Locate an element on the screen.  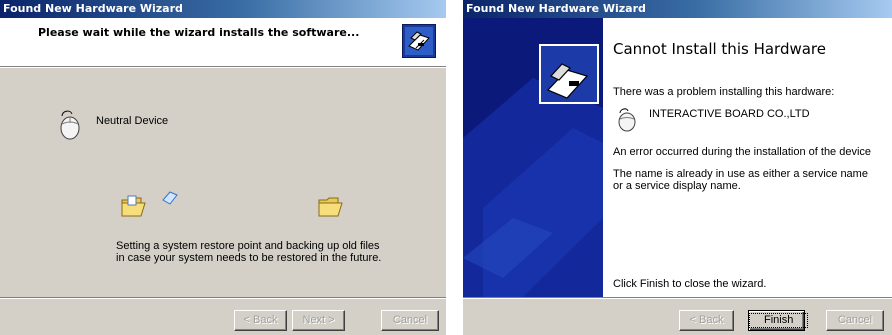
finish-hint: Click Finish to close the wizard. is located at coordinates (690, 284).